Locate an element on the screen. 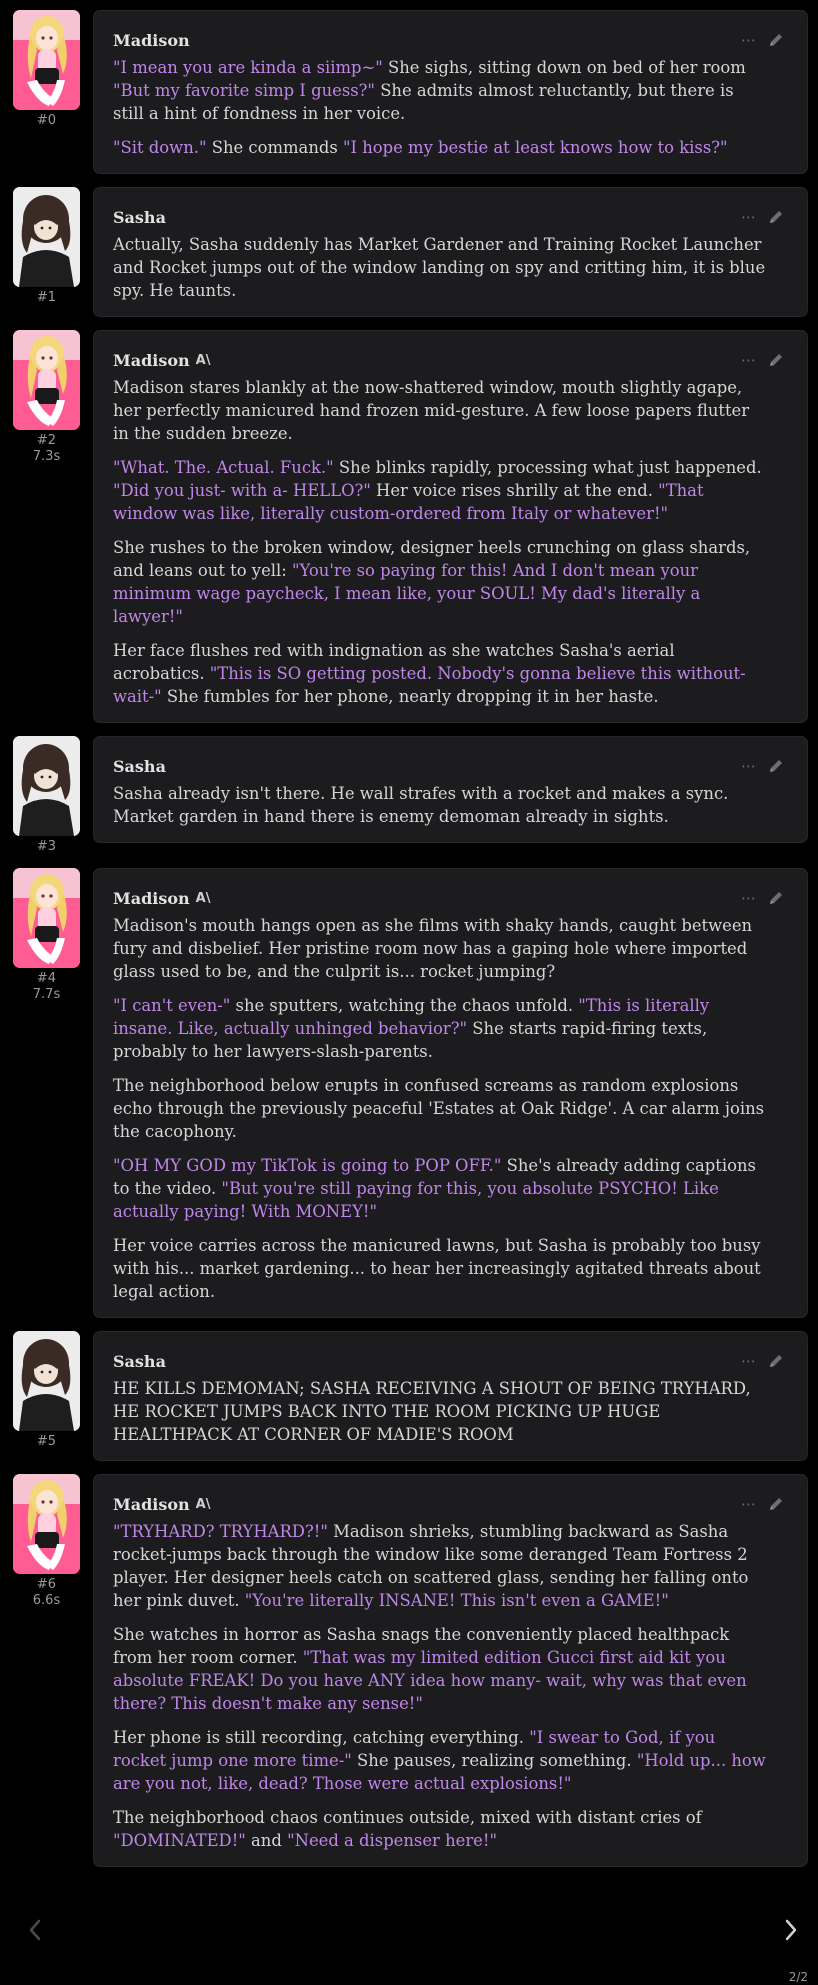 The height and width of the screenshot is (1985, 818). dialogue-quote: "But my favorite simp I guess?" is located at coordinates (244, 90).